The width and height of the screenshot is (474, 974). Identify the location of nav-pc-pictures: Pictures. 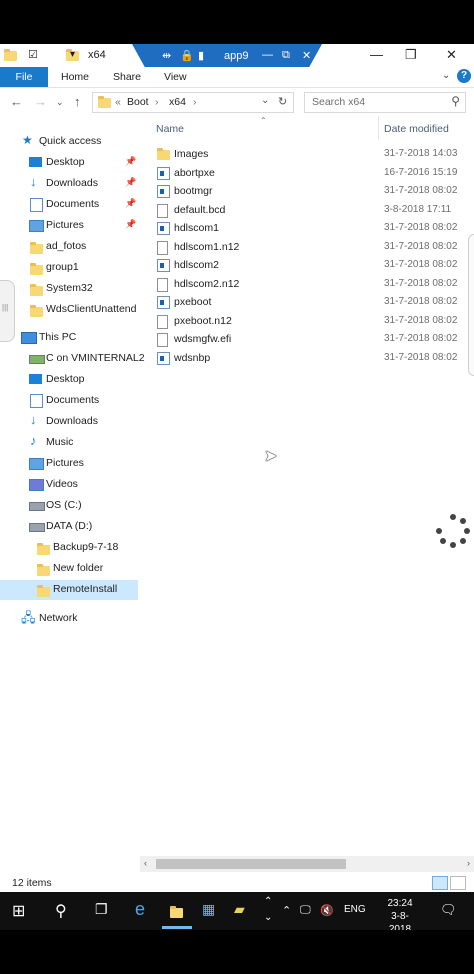
(69, 464).